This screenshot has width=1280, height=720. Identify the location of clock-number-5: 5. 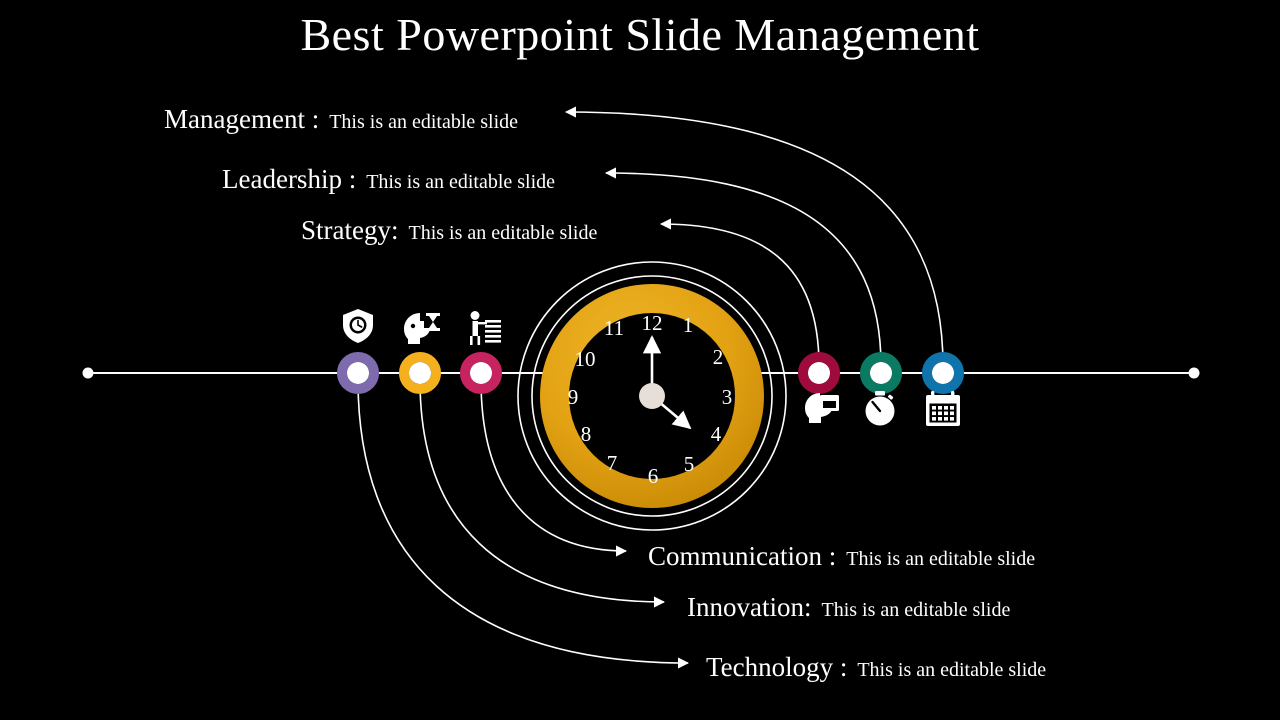
(689, 464).